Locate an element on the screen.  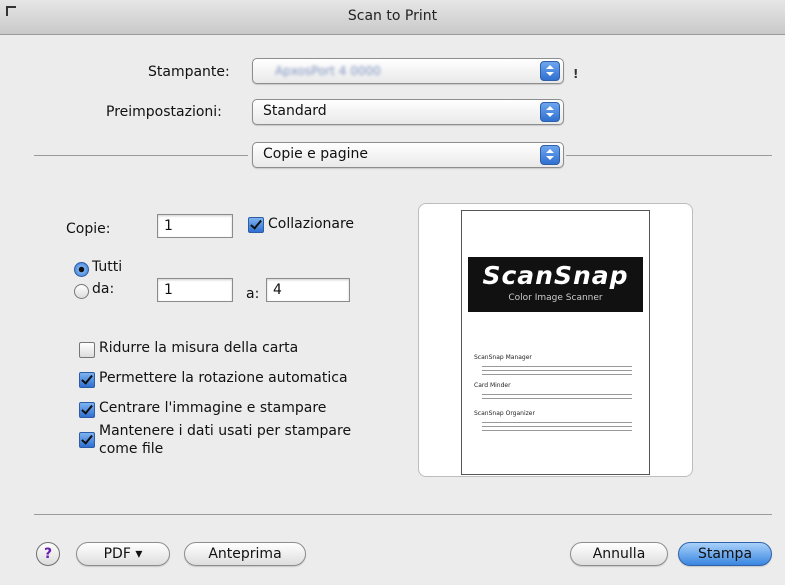
window-title: Scan to Print is located at coordinates (392, 16).